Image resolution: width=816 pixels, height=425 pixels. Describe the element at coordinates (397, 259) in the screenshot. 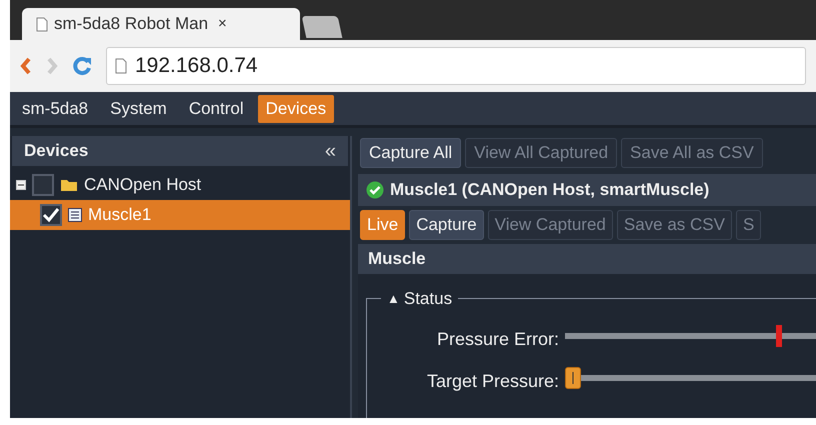

I see `section-title: Muscle` at that location.